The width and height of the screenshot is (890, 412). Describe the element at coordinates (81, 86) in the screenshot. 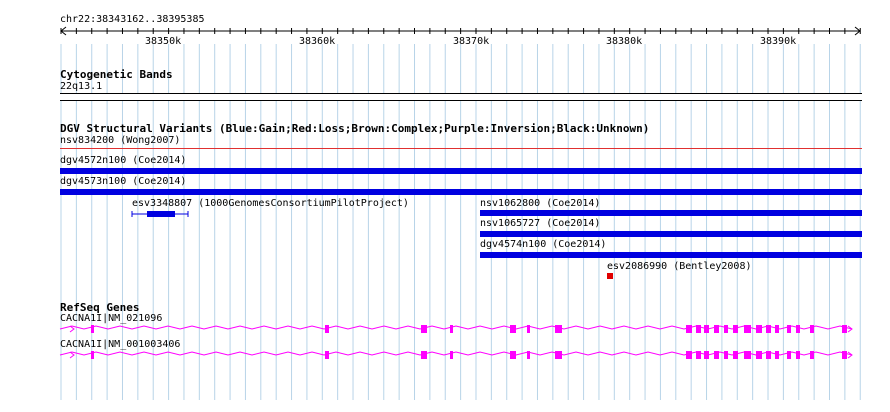

I see `cytoband-label: 22q13.1` at that location.